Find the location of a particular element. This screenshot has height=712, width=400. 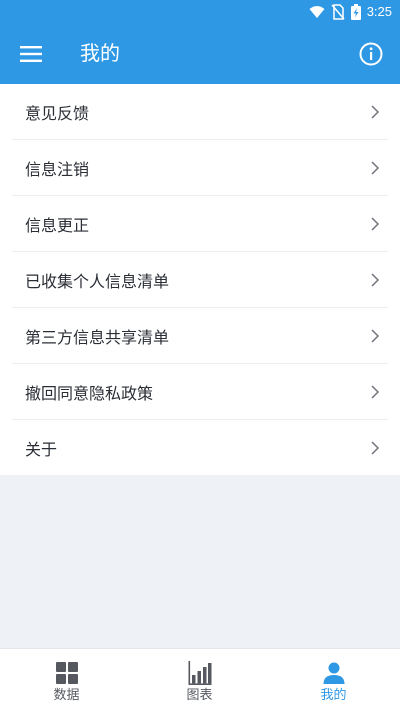

list-item-account-cancel: 信息注销 is located at coordinates (200, 167).